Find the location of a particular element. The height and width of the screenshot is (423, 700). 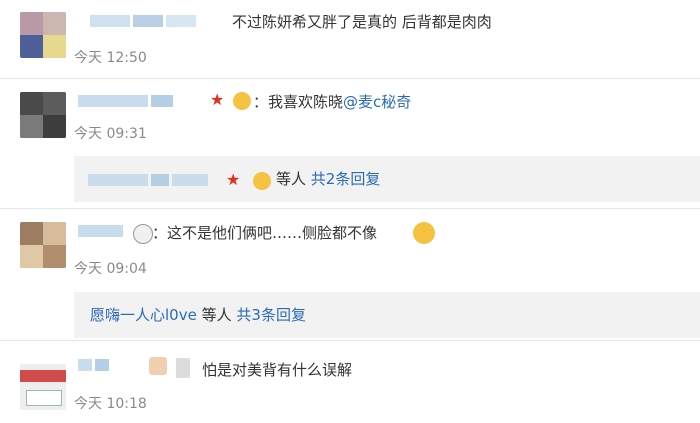

reply-count-link: 共2条回复 is located at coordinates (346, 179).